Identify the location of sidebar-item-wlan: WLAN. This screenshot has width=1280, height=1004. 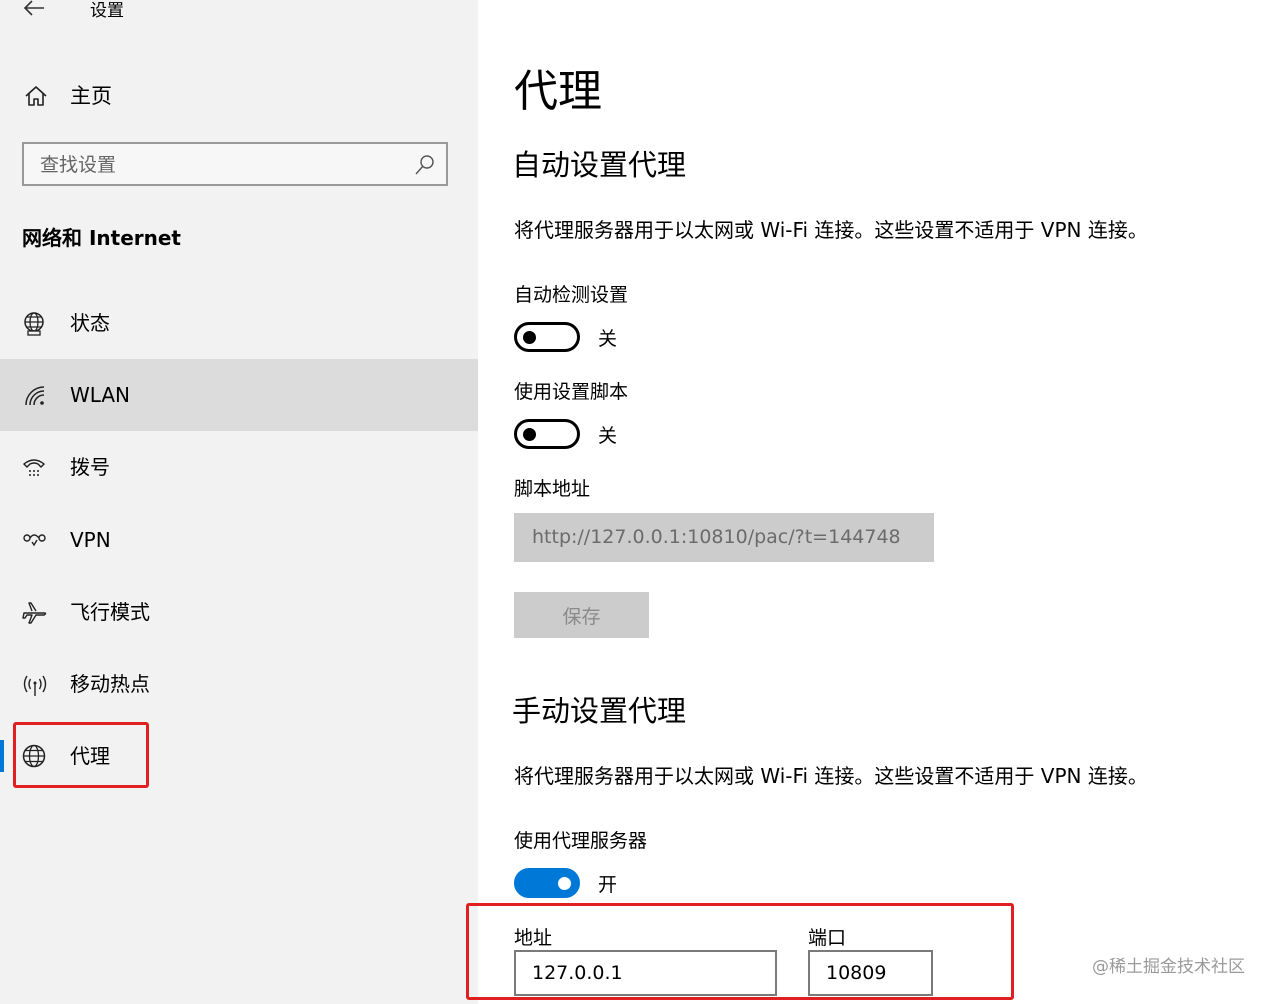
(239, 395).